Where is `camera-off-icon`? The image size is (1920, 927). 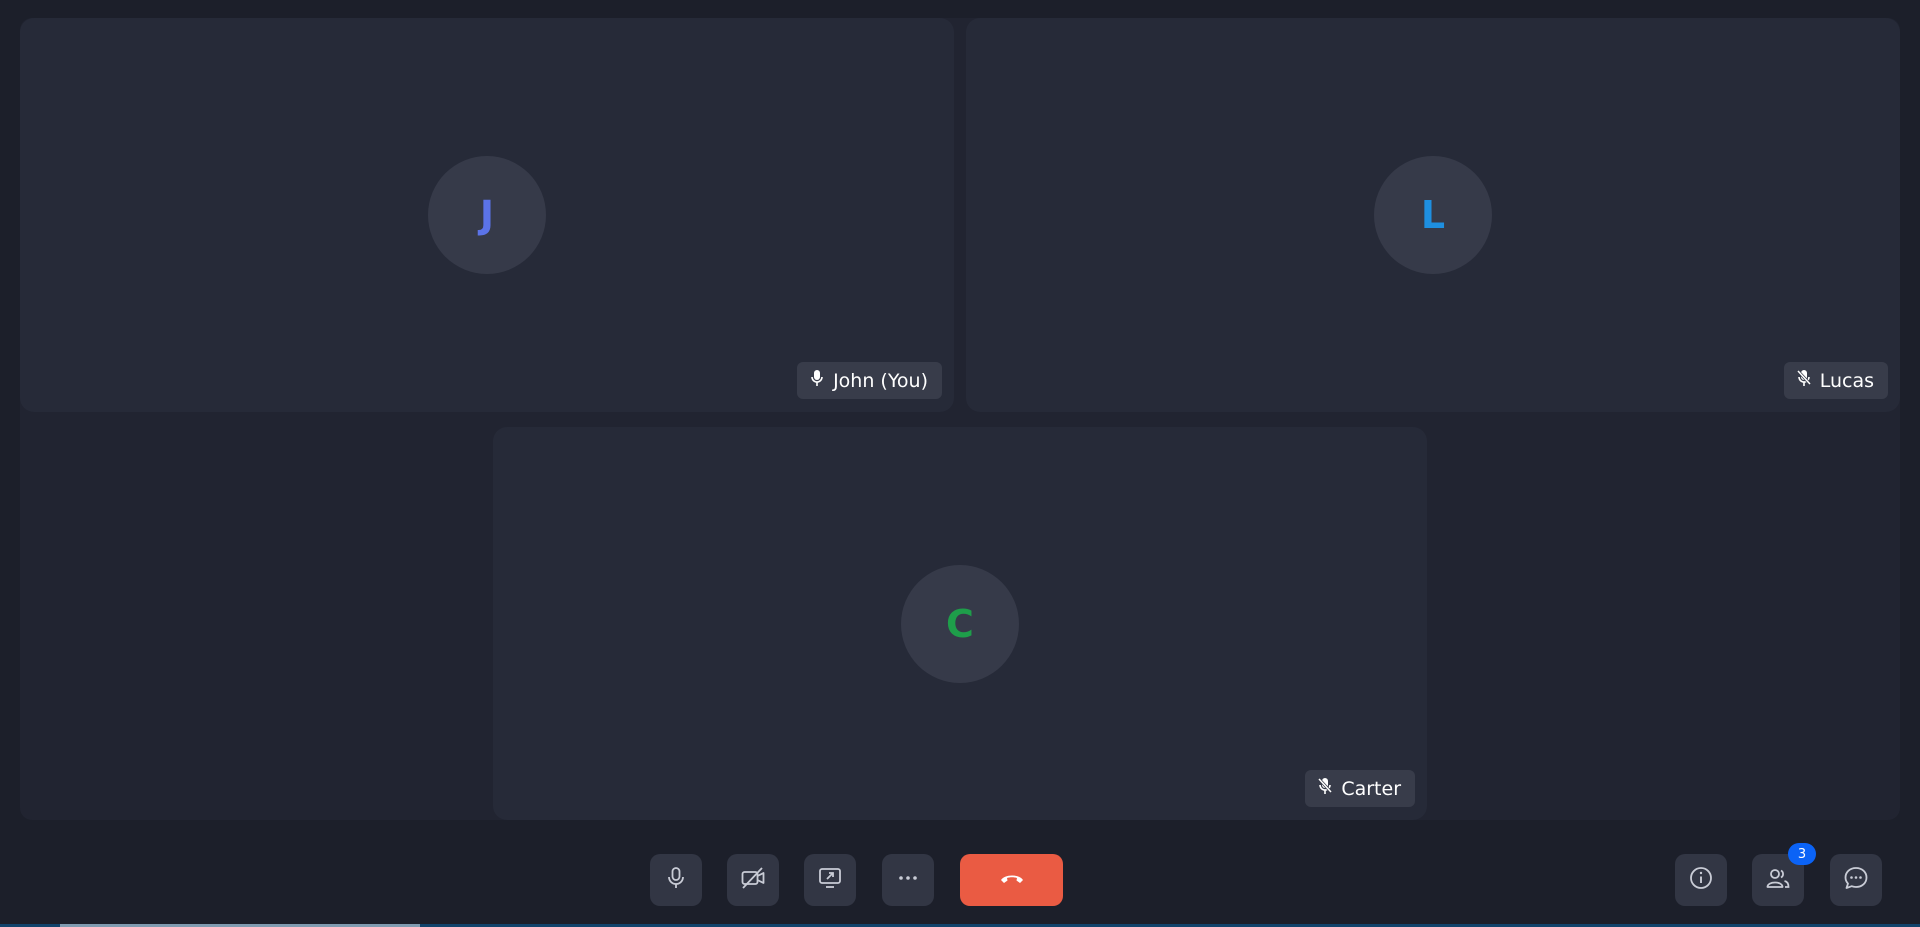
camera-off-icon is located at coordinates (753, 880).